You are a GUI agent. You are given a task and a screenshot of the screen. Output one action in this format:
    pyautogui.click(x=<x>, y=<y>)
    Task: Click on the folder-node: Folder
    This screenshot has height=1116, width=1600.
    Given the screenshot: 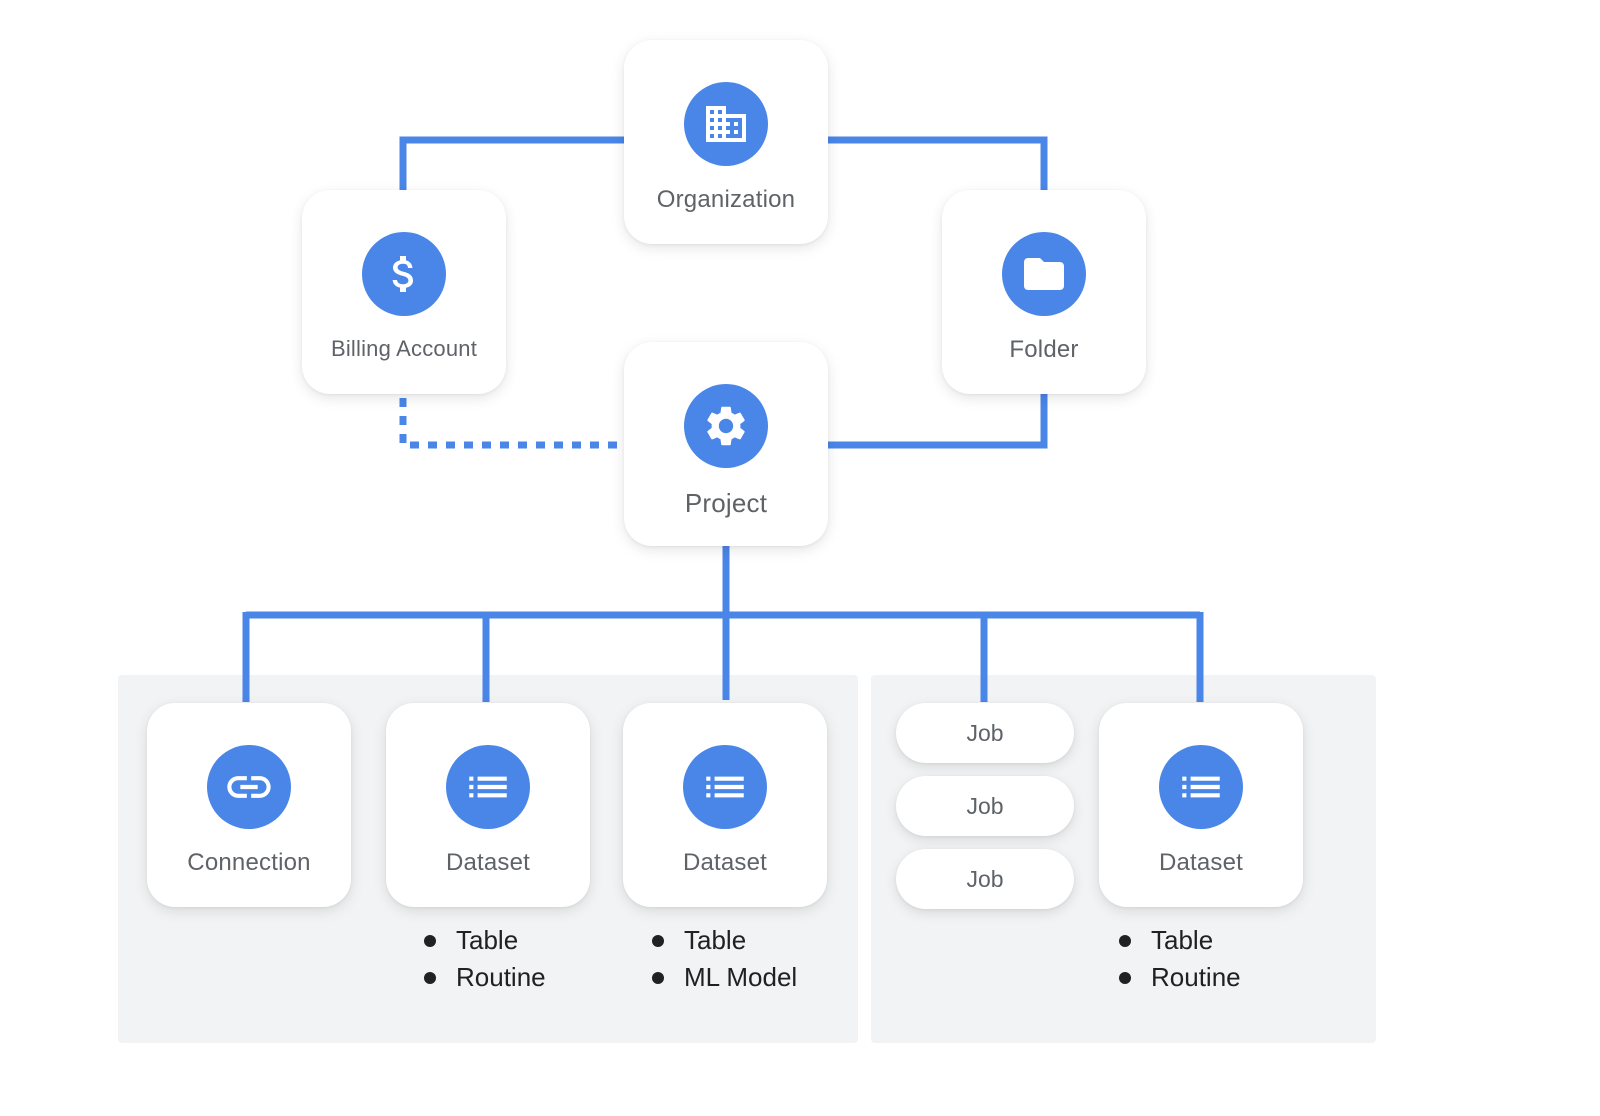 What is the action you would take?
    pyautogui.click(x=1044, y=292)
    